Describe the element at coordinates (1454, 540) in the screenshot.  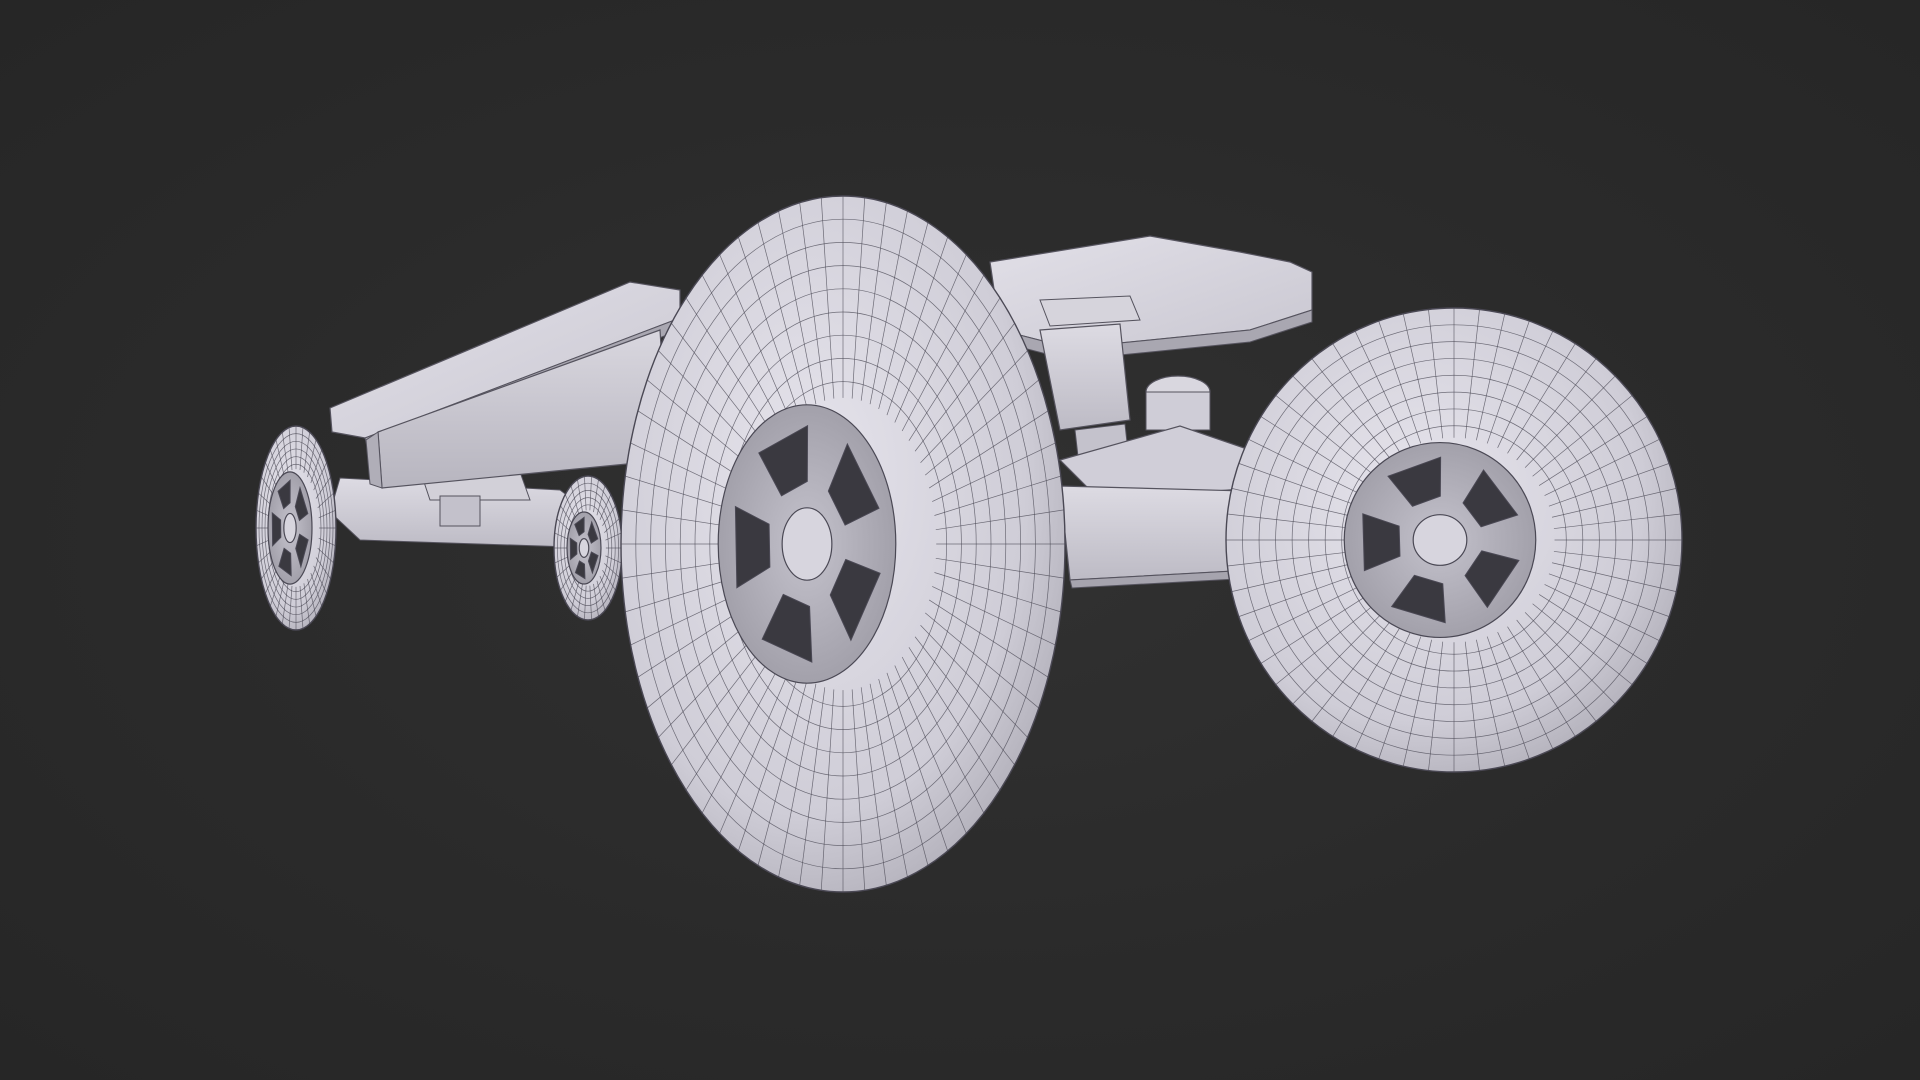
I see `front-wheel-right` at that location.